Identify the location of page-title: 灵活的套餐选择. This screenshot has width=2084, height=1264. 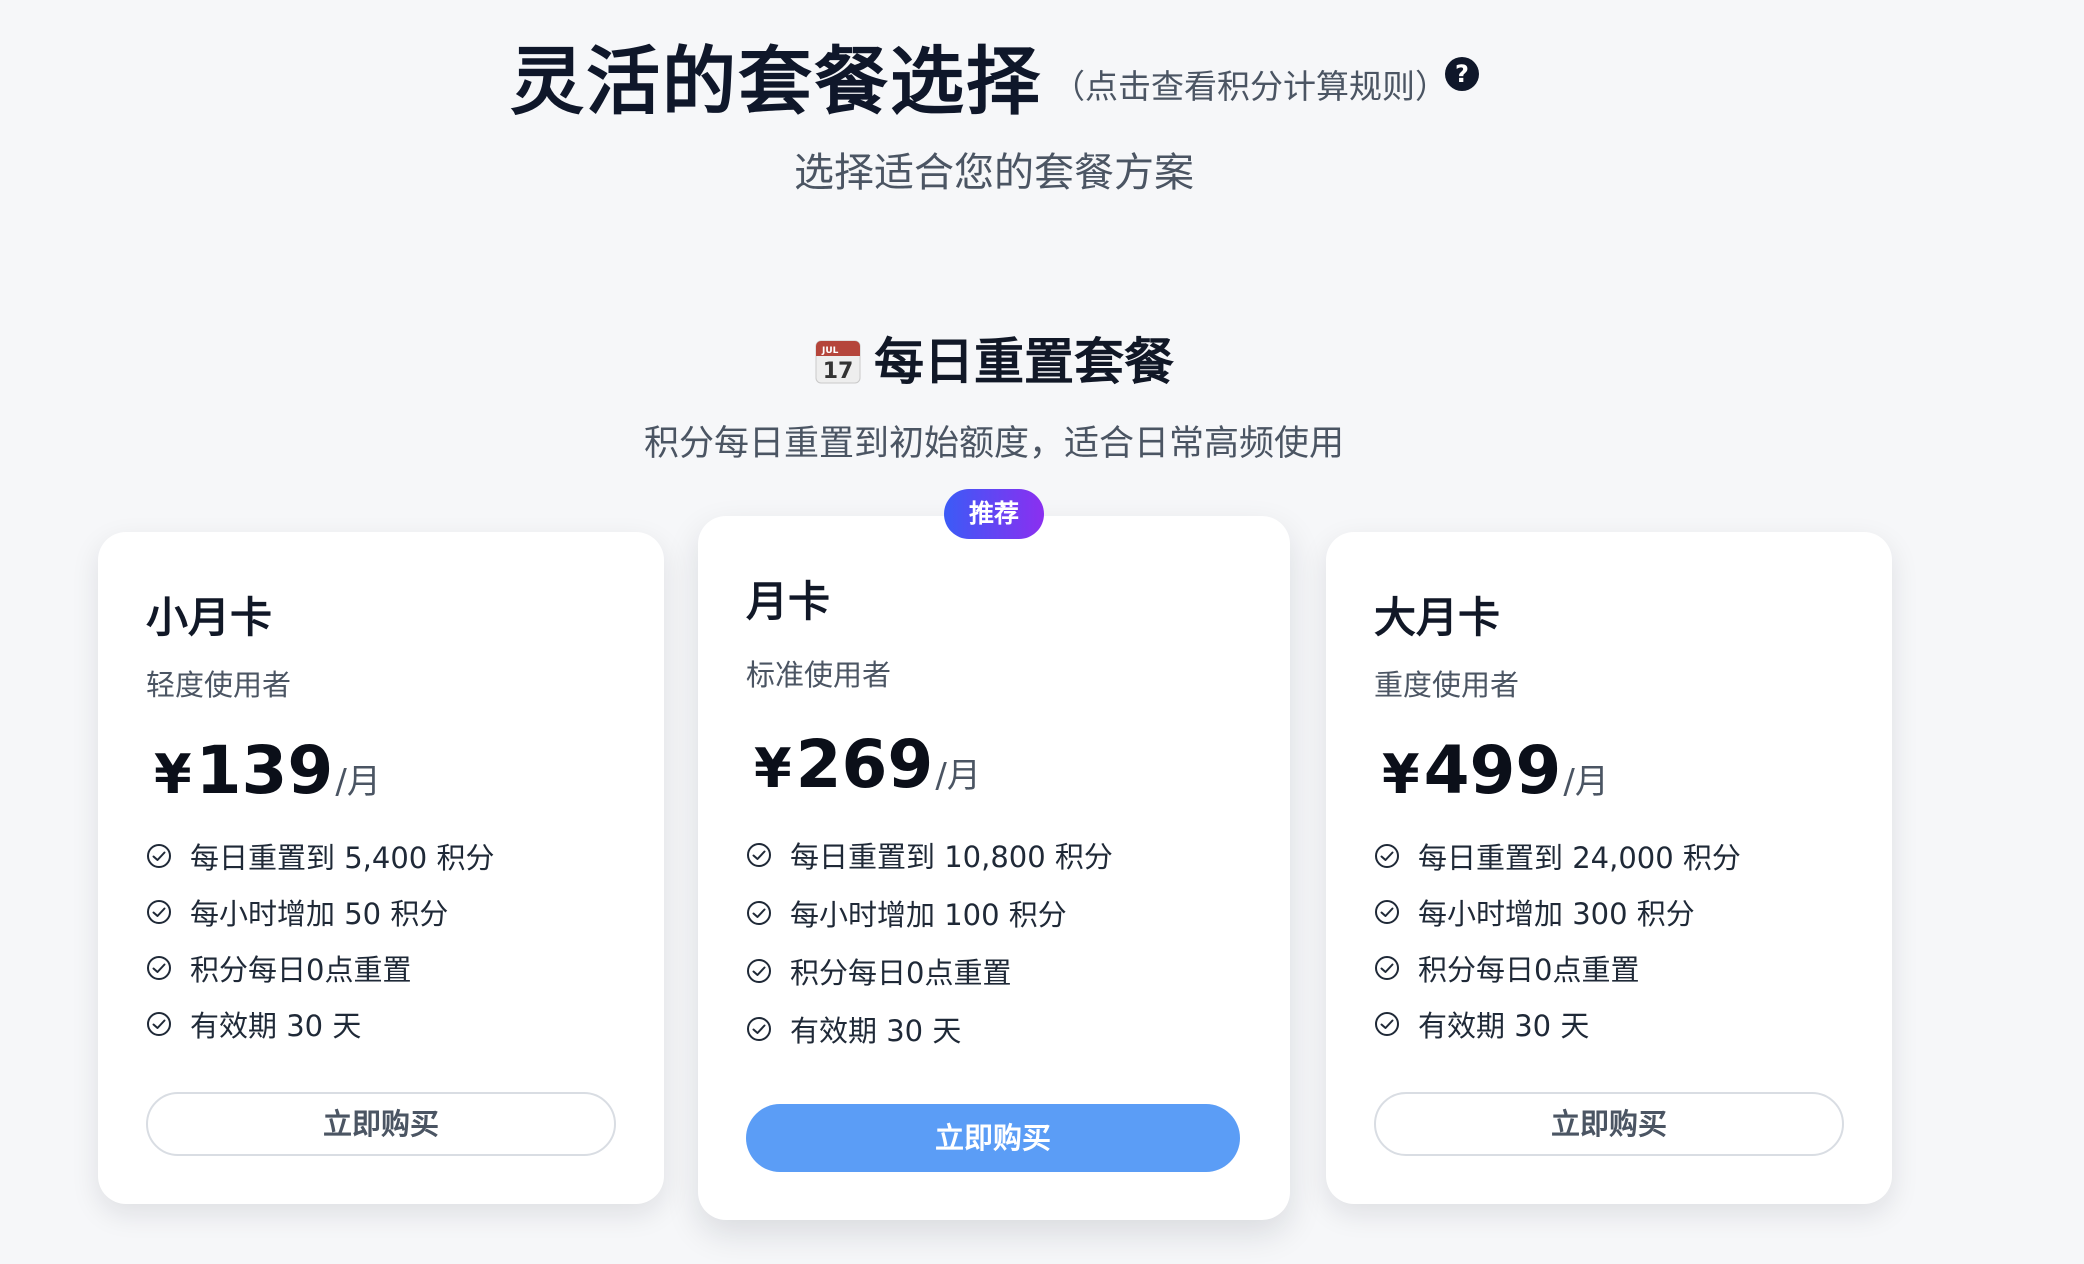
(776, 82).